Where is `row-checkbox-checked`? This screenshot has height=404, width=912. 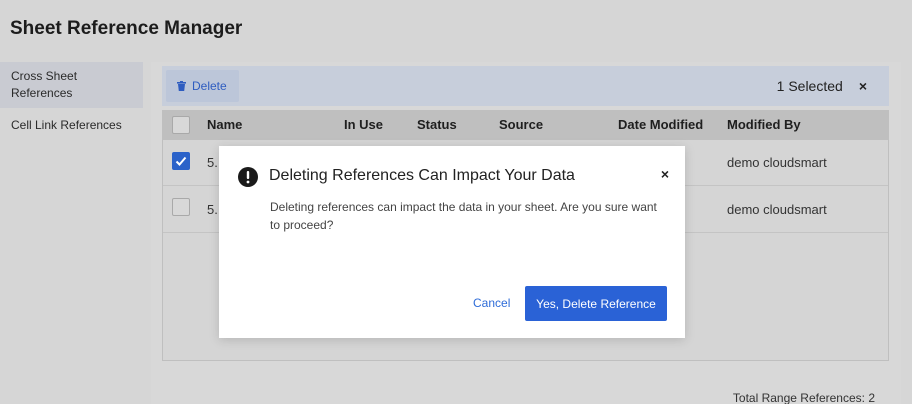
row-checkbox-checked is located at coordinates (181, 161).